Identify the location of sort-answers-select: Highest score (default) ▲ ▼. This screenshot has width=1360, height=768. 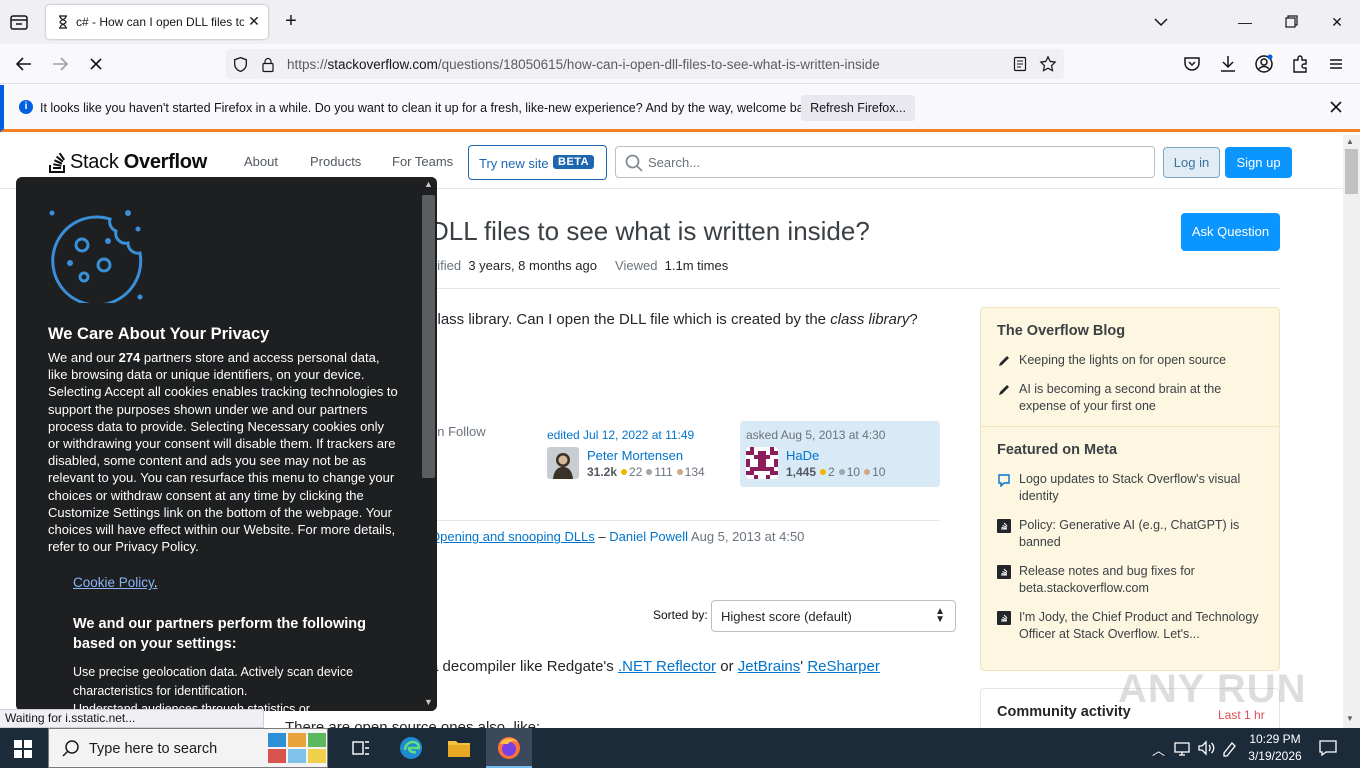
(833, 616).